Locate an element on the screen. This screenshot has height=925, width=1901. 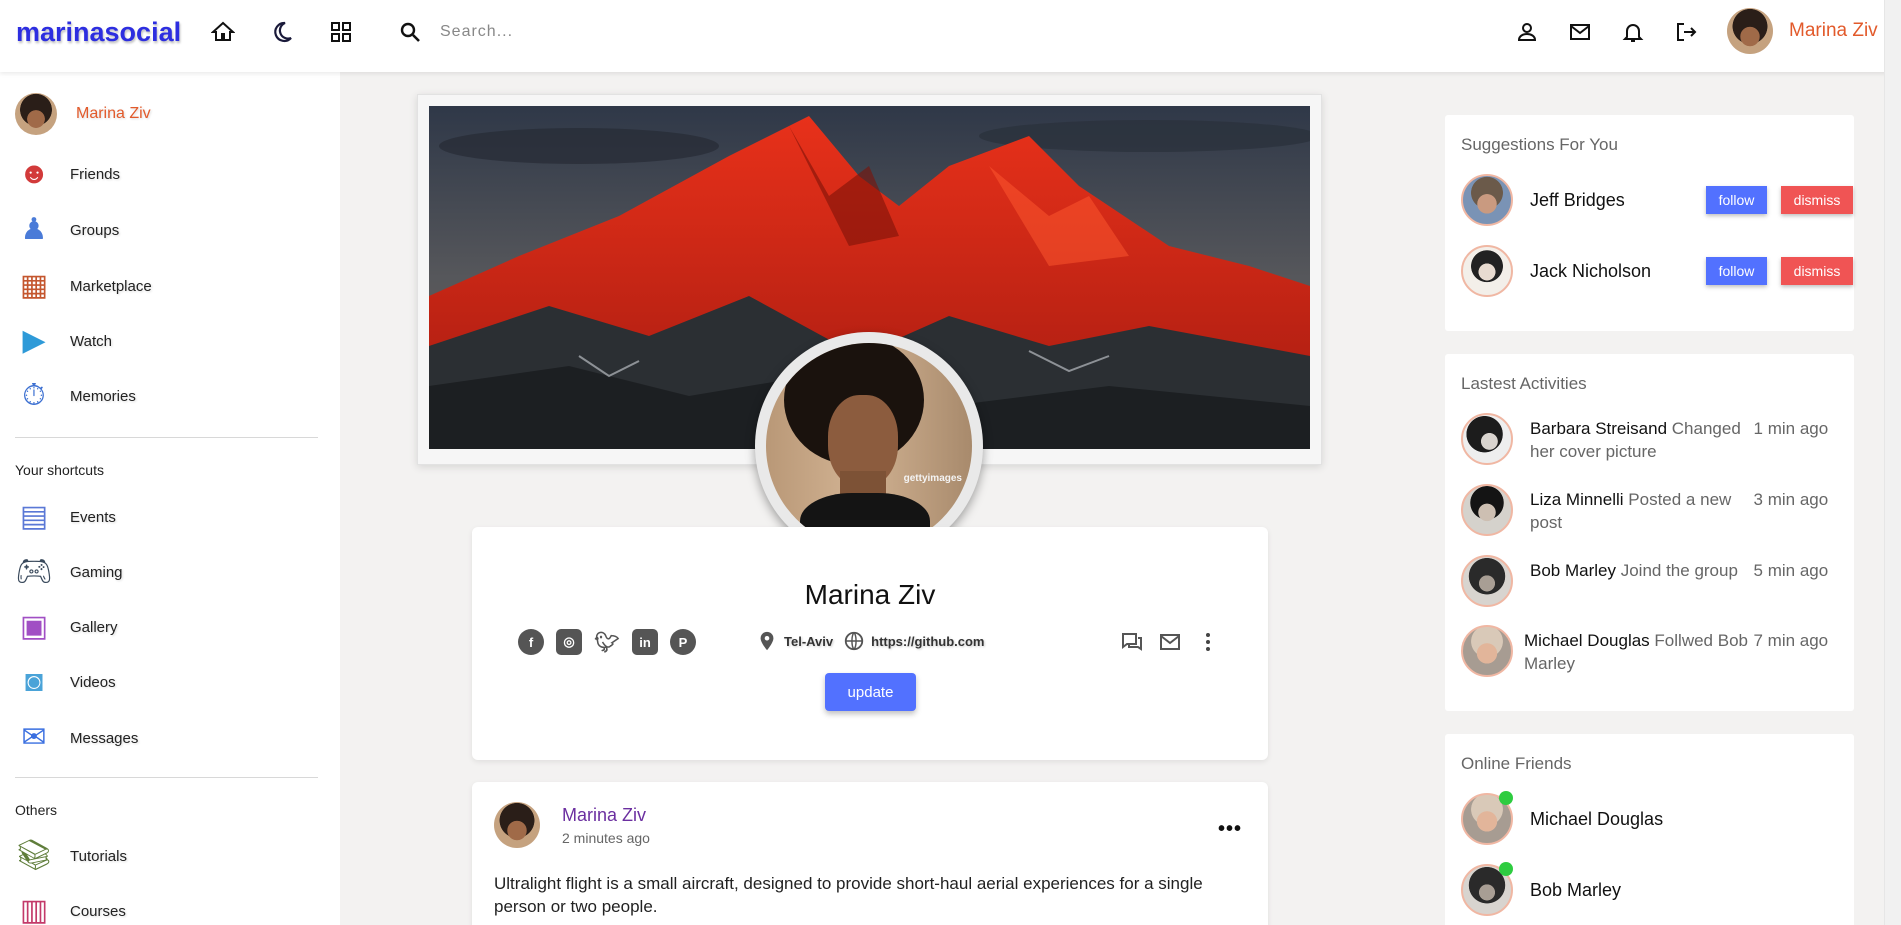
sidebar-item-watch: ▶ Watch is located at coordinates (63, 341).